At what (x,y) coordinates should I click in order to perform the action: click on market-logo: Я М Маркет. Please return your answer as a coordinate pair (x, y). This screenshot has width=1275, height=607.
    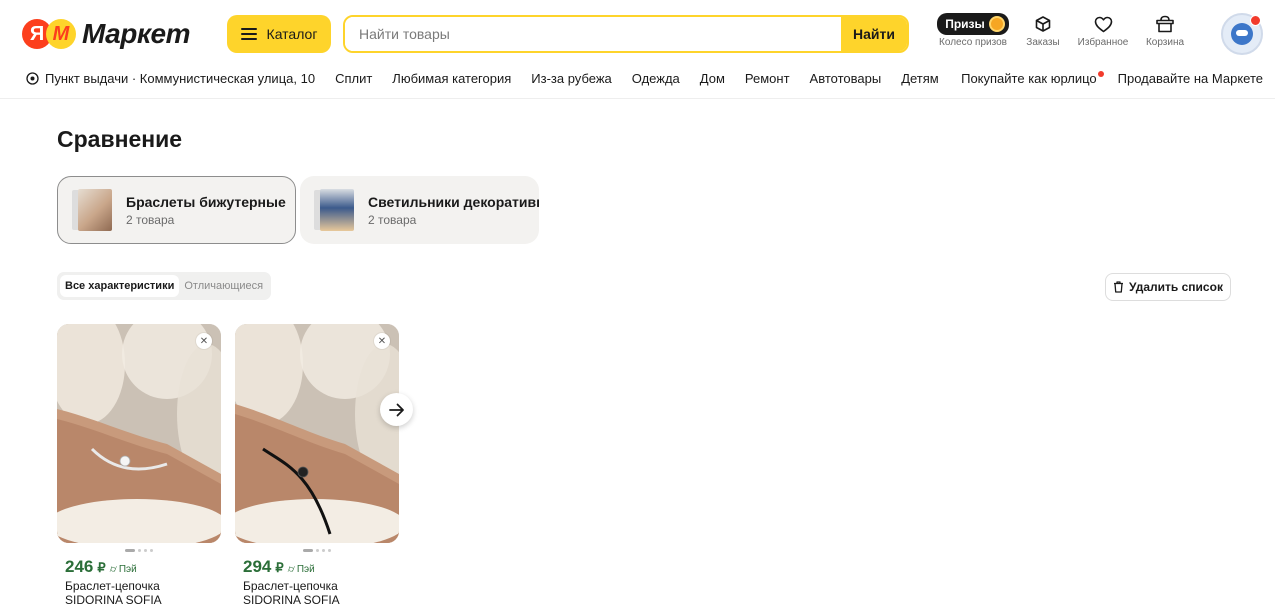
    Looking at the image, I should click on (106, 34).